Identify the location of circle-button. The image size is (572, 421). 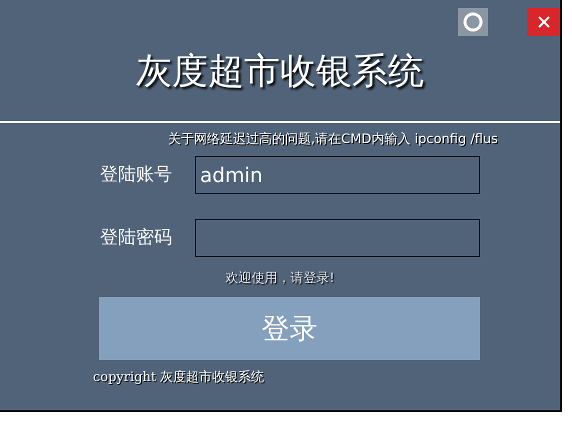
(473, 22).